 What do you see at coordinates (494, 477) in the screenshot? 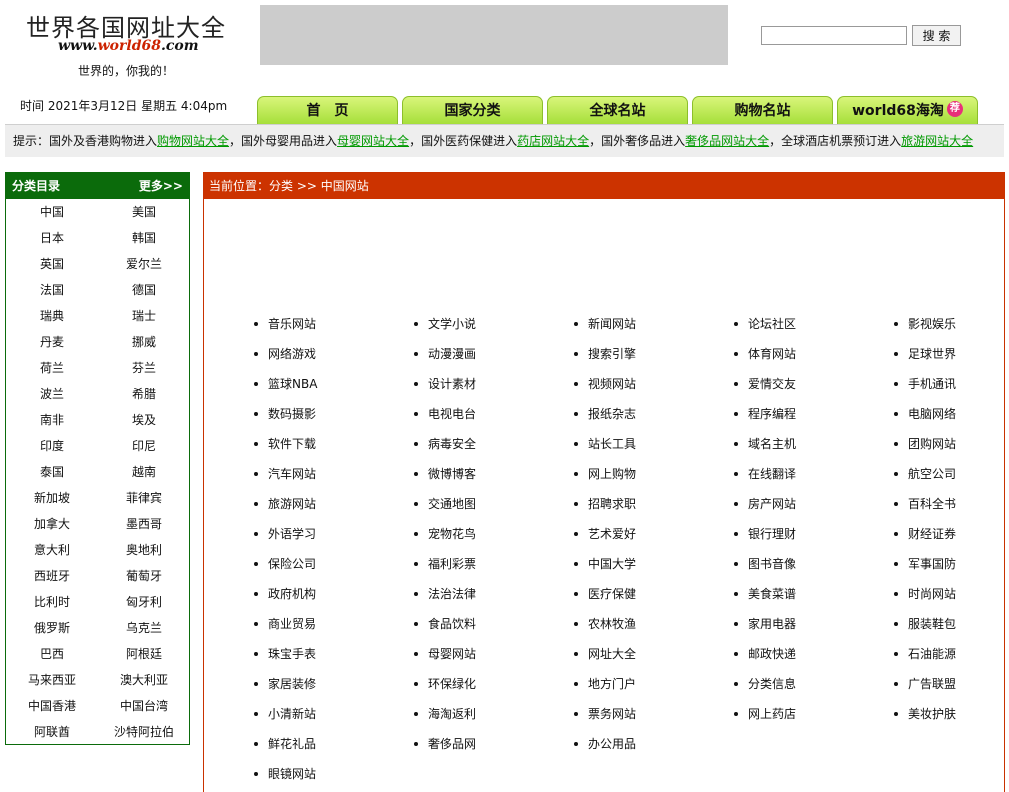
I see `category-item: 微博博客` at bounding box center [494, 477].